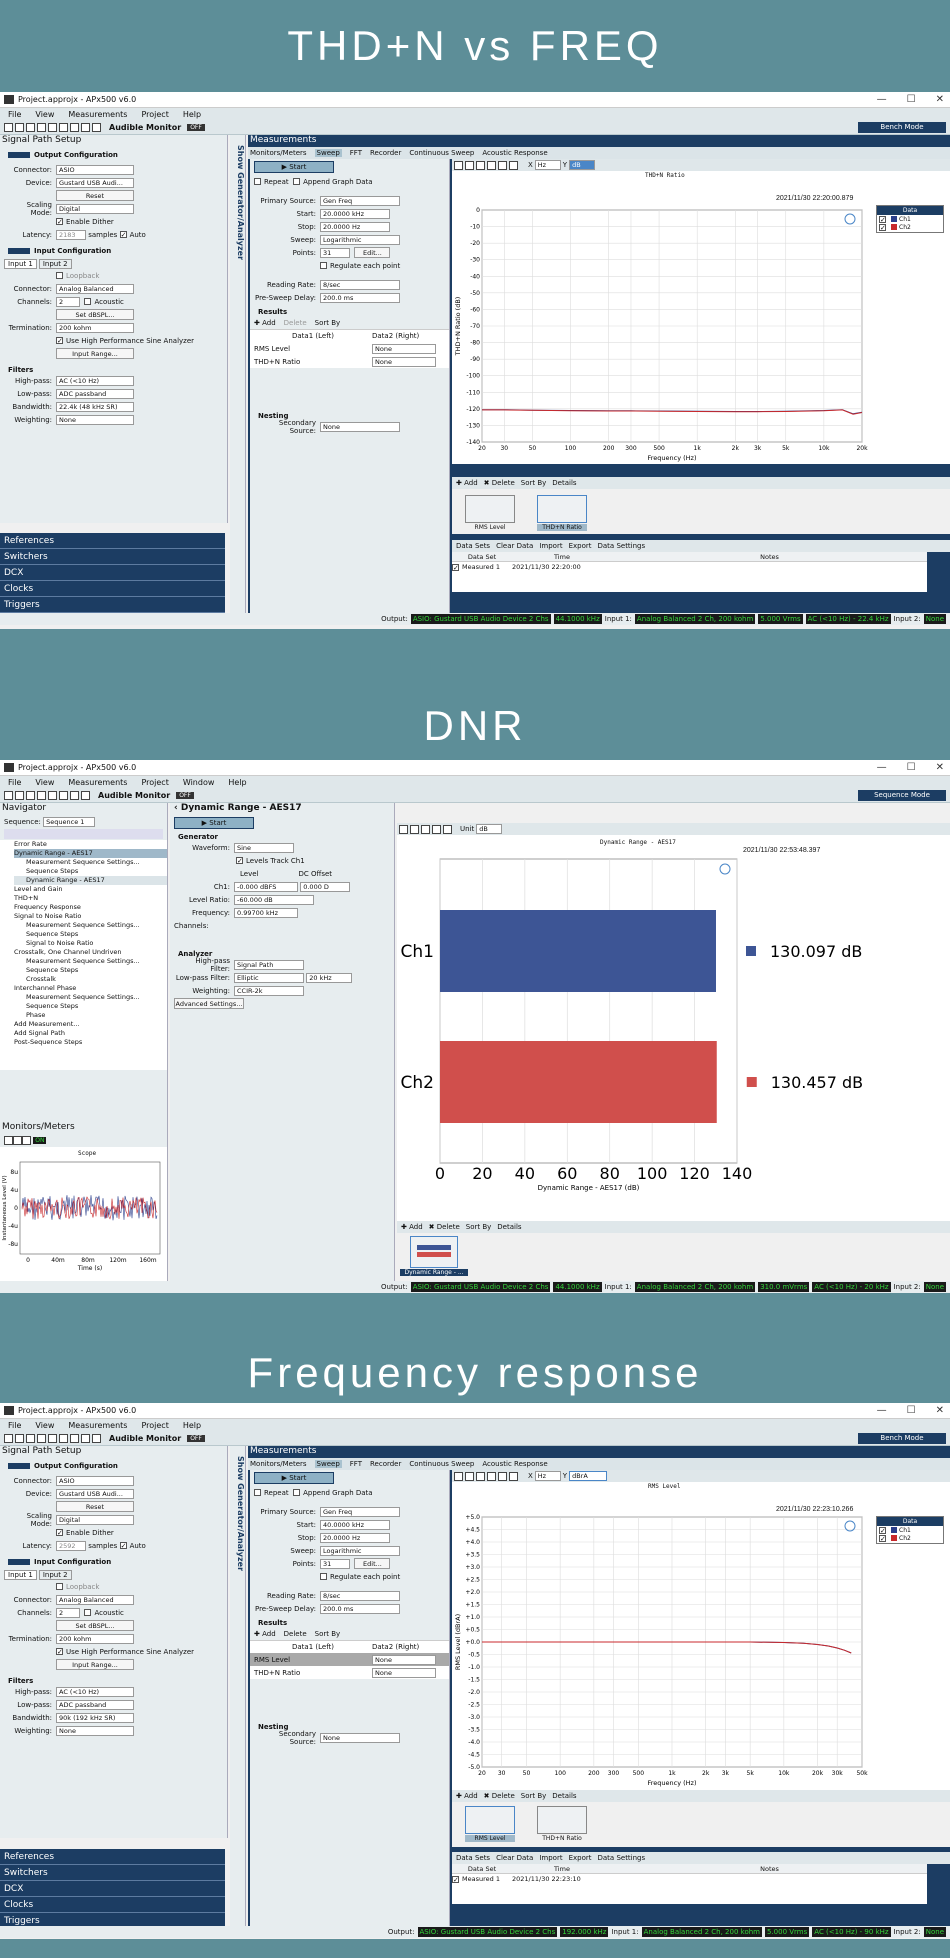 This screenshot has height=1958, width=950. I want to click on menu-project: Project, so click(154, 114).